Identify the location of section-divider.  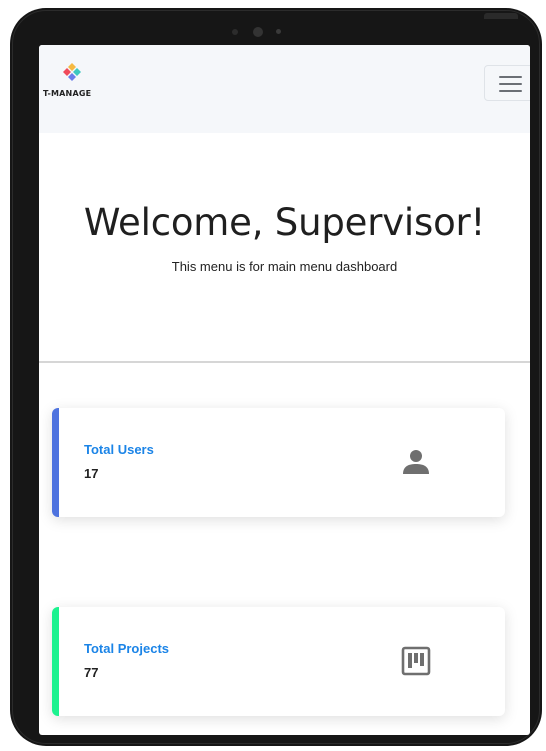
(284, 362).